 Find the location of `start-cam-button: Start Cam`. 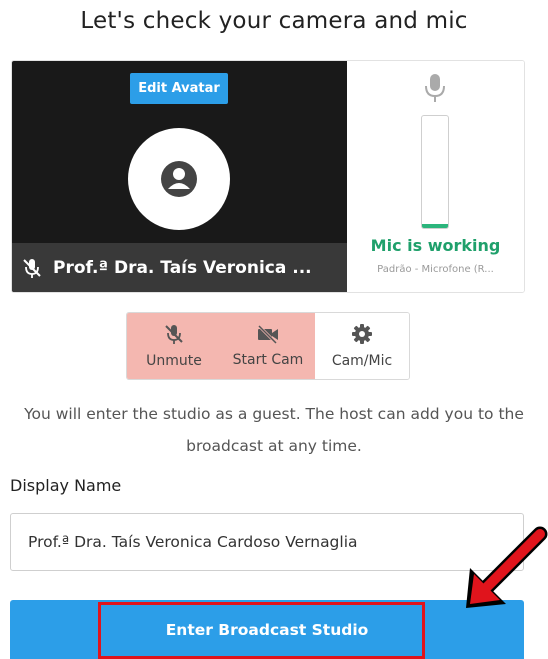

start-cam-button: Start Cam is located at coordinates (268, 346).